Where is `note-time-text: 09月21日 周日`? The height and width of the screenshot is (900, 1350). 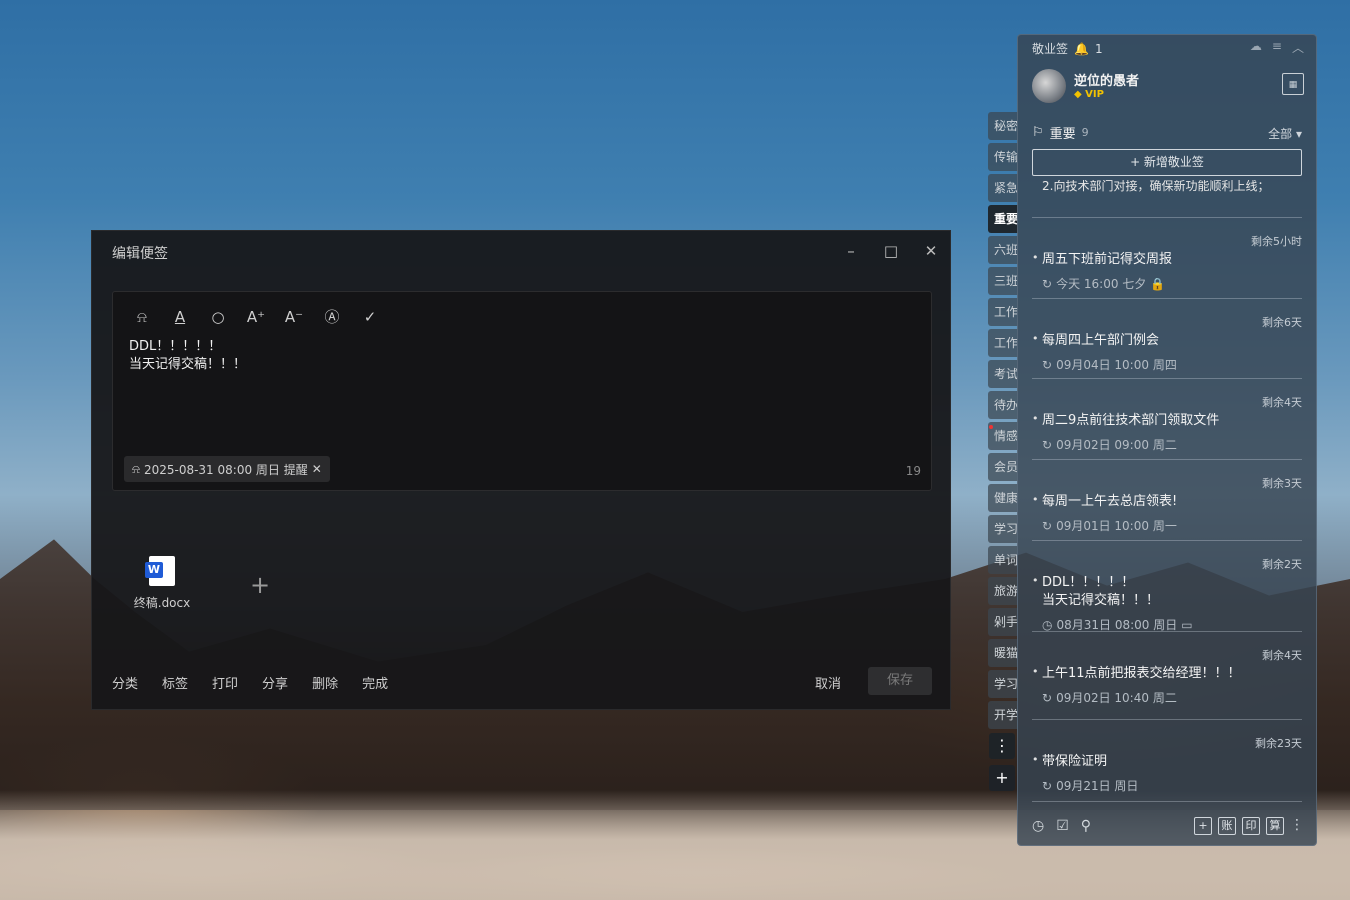 note-time-text: 09月21日 周日 is located at coordinates (1097, 786).